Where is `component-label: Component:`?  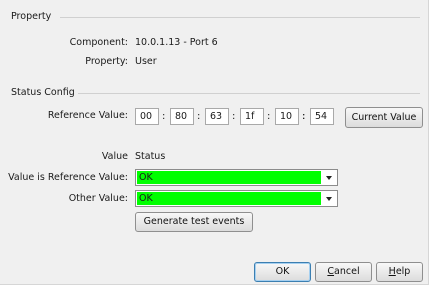 component-label: Component: is located at coordinates (98, 42).